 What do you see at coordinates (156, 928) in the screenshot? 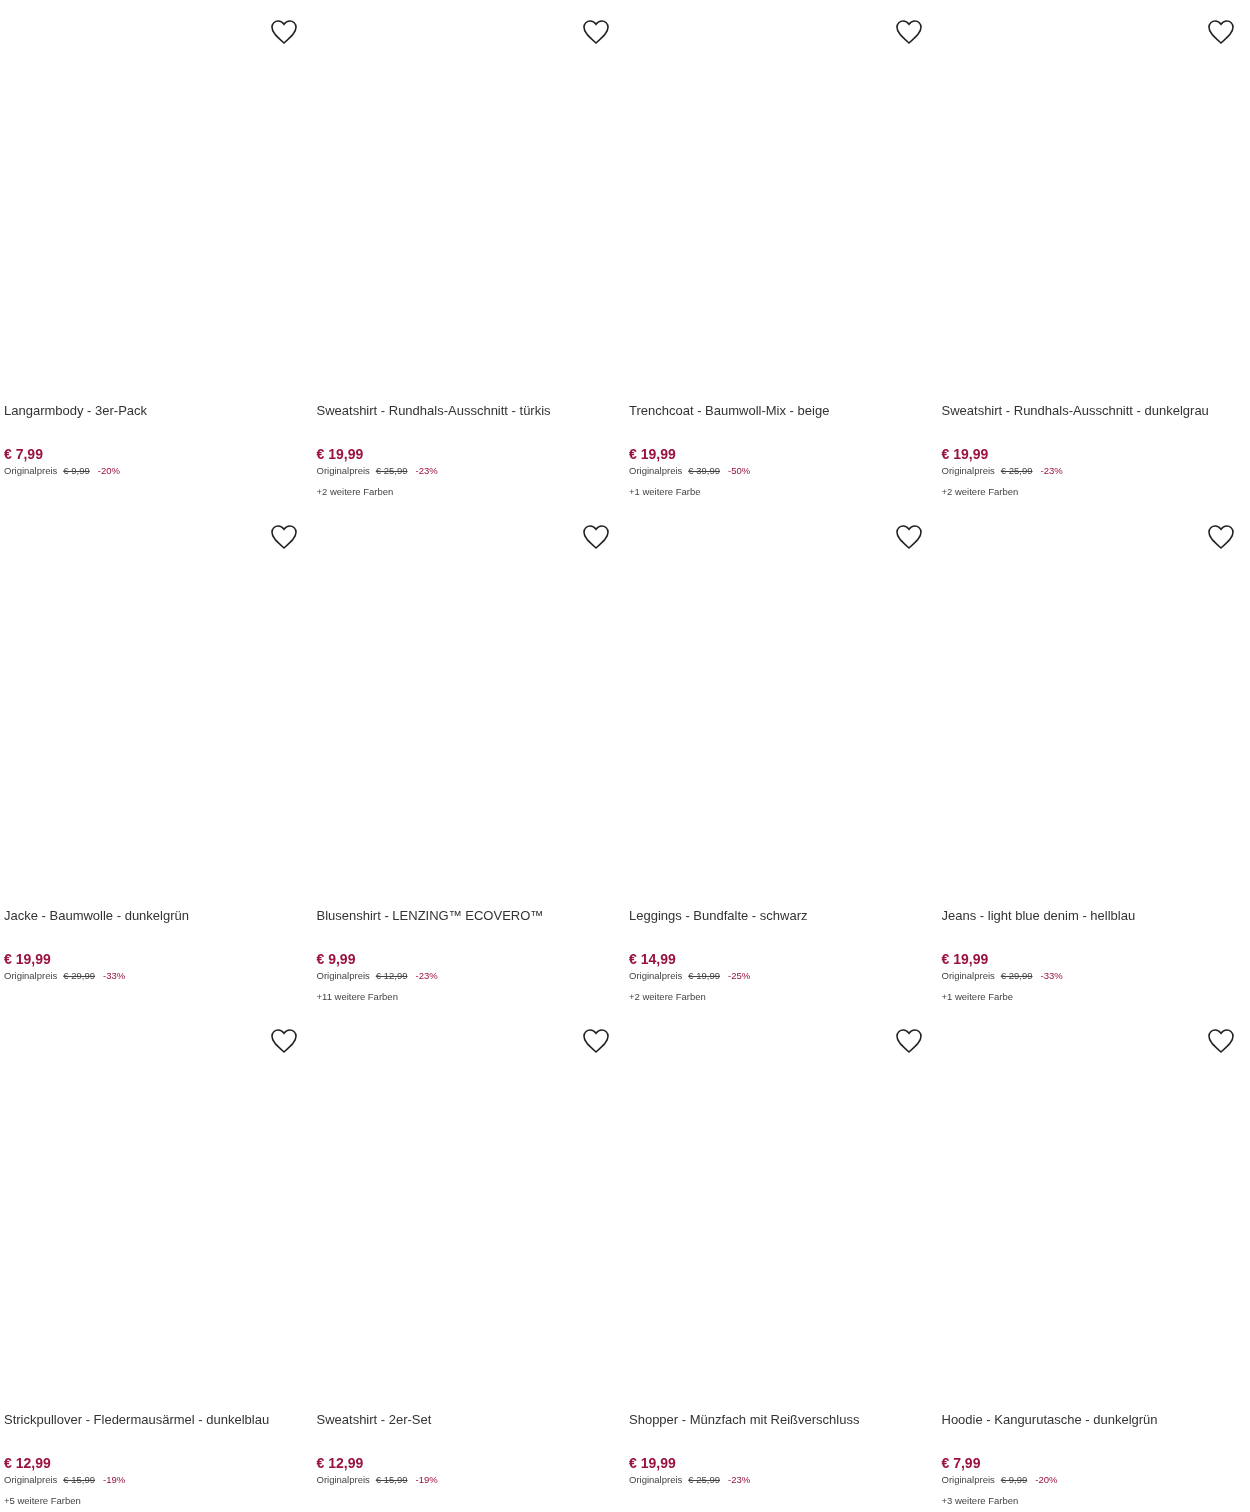
I see `product-title: Jacke - Baumwolle - dunkelgrün` at bounding box center [156, 928].